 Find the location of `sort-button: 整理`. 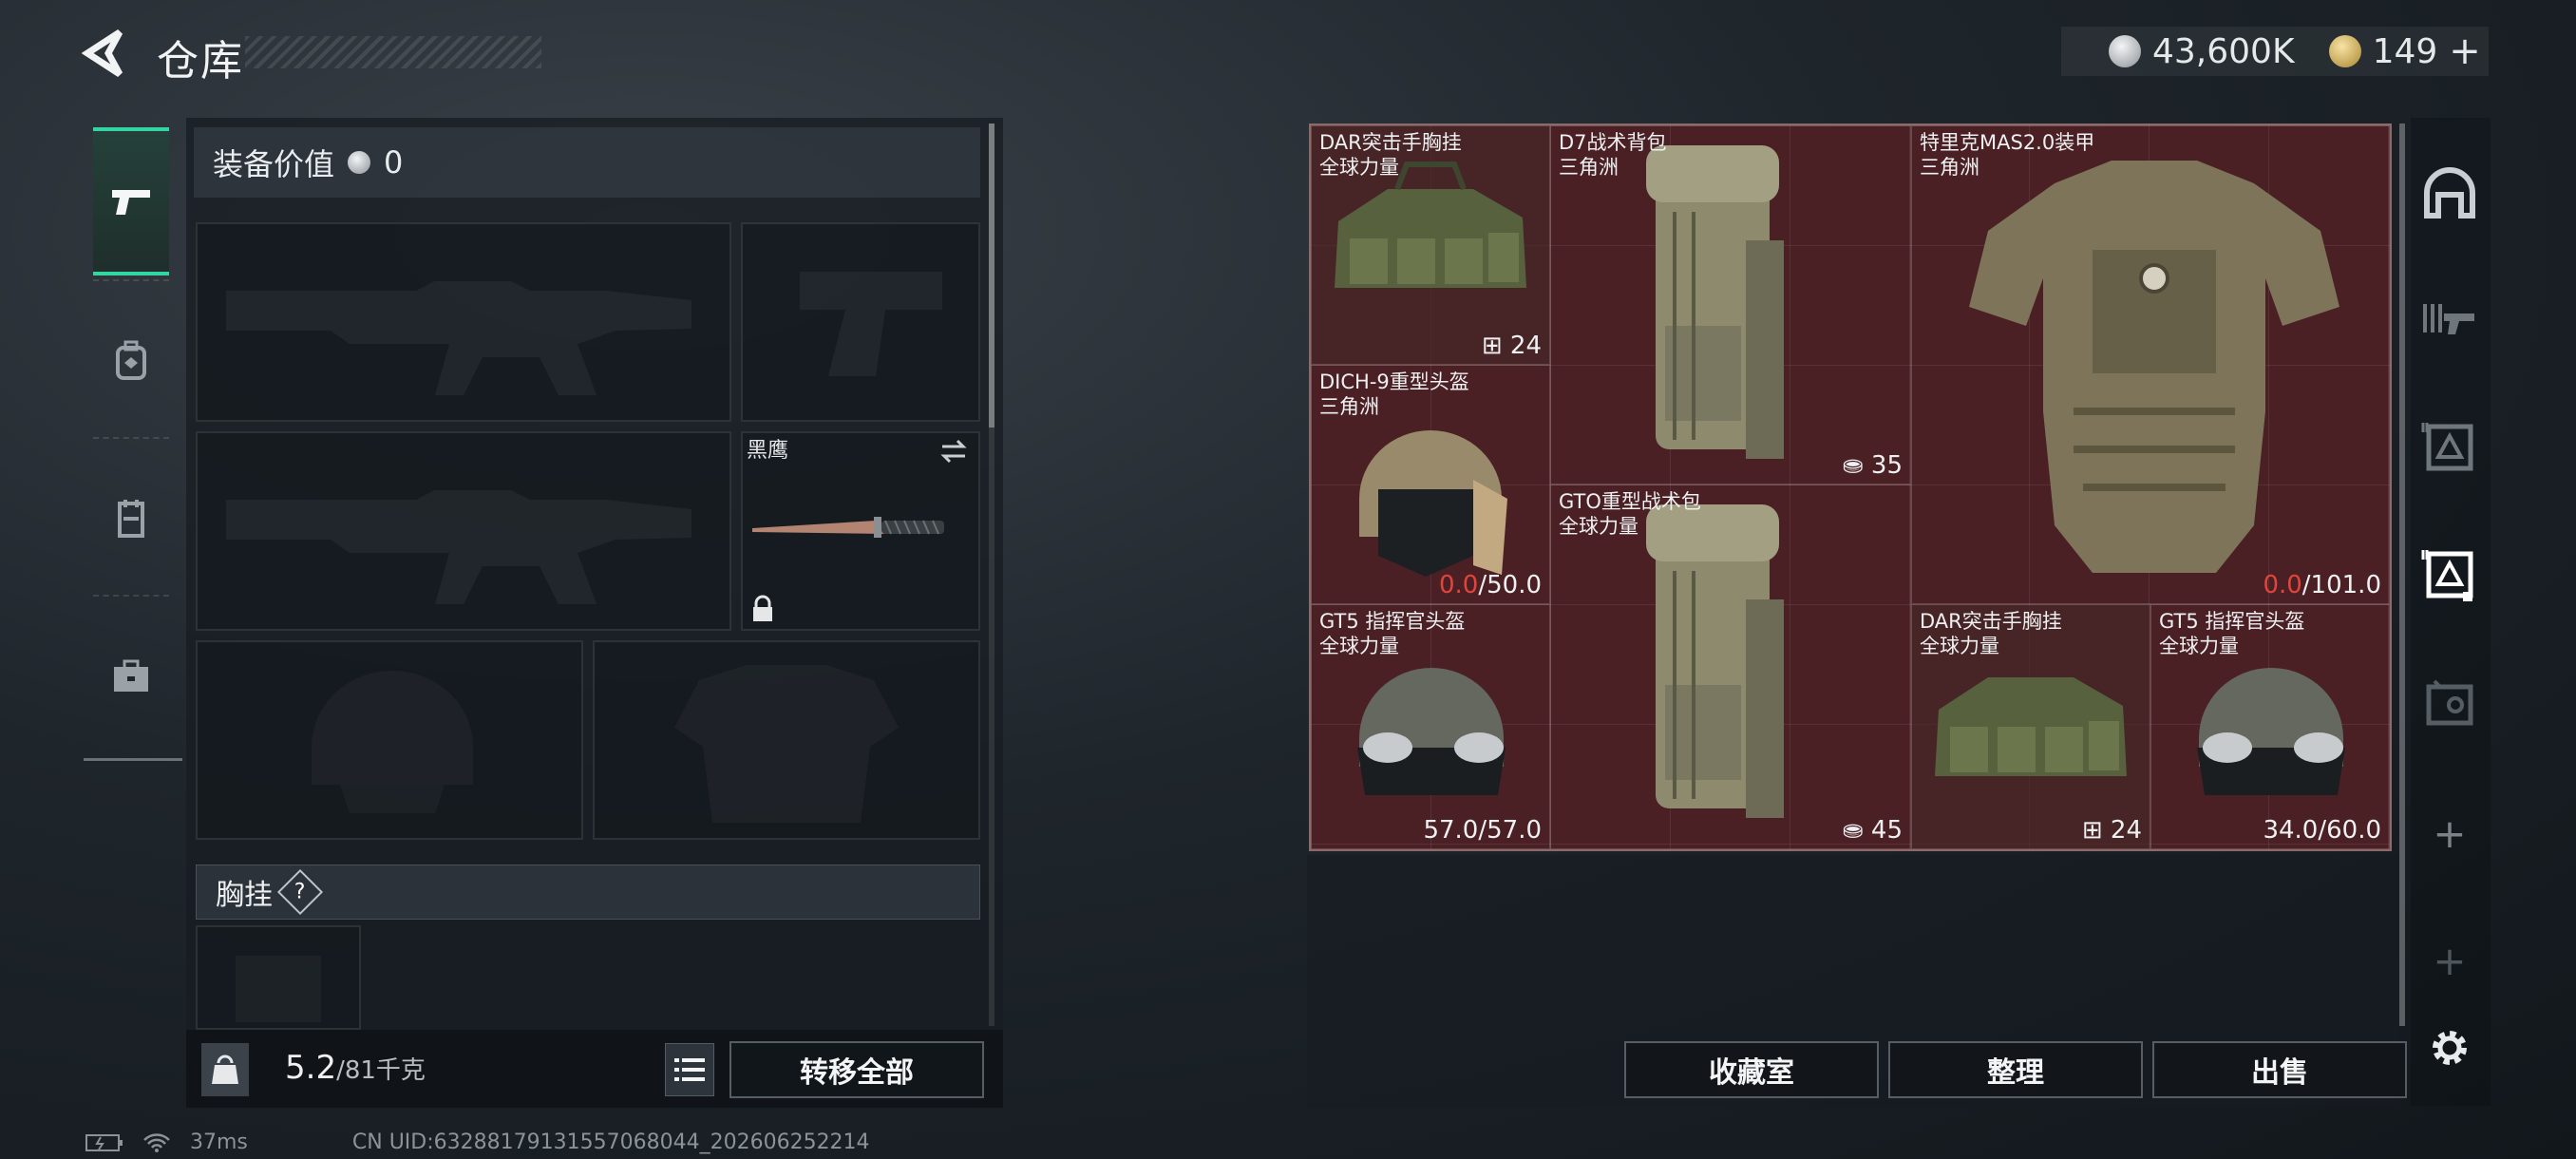

sort-button: 整理 is located at coordinates (2015, 1069).